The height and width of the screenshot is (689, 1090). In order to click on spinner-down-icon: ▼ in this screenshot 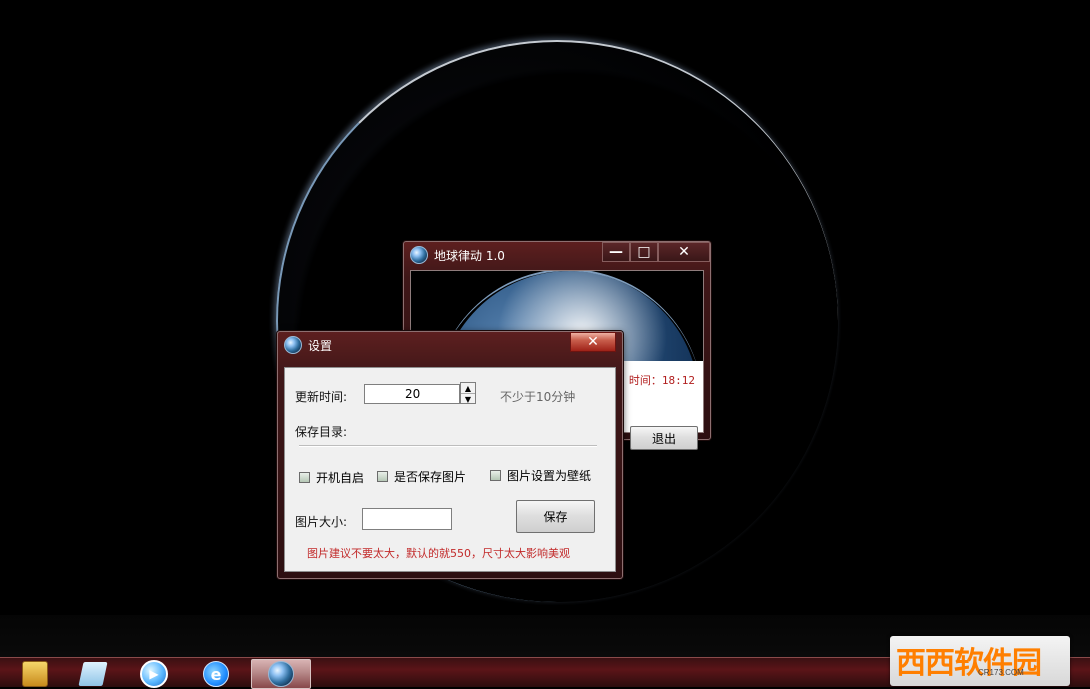, I will do `click(468, 398)`.